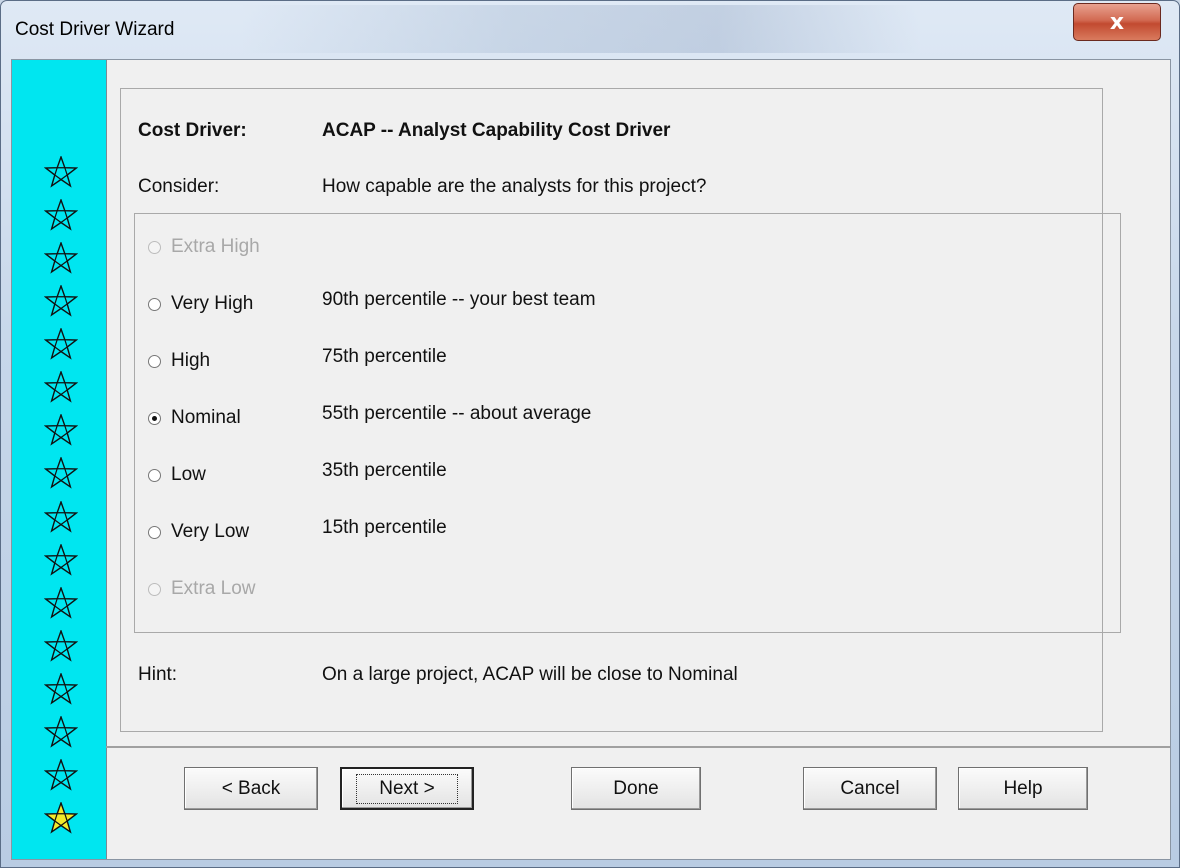  Describe the element at coordinates (179, 186) in the screenshot. I see `consider-label: Consider:` at that location.